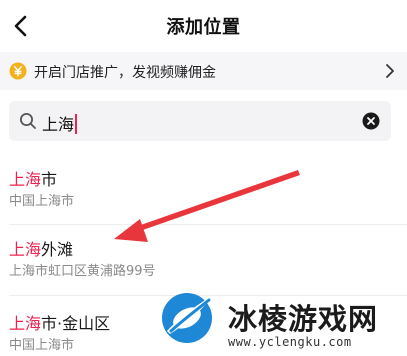 This screenshot has height=356, width=407. I want to click on divider, so click(208, 224).